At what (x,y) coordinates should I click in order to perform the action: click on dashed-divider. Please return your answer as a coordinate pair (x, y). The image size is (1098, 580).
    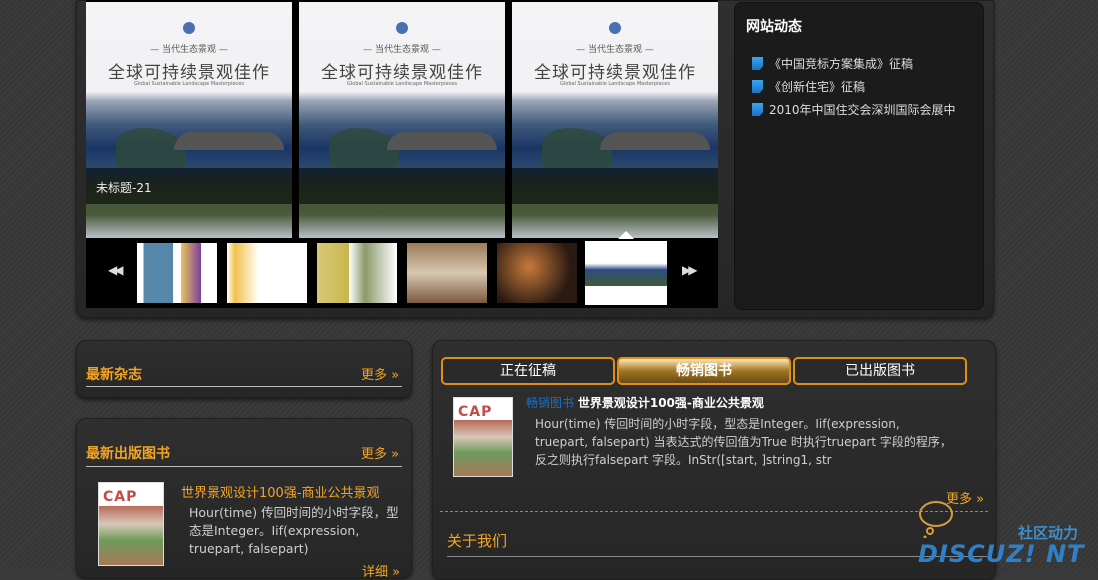
    Looking at the image, I should click on (714, 511).